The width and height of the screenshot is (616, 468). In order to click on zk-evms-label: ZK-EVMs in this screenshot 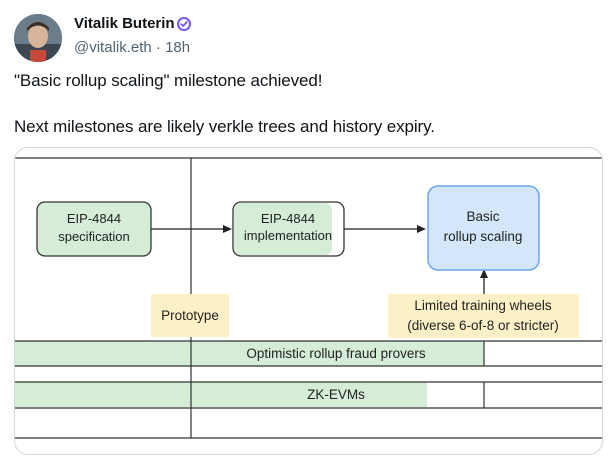, I will do `click(336, 394)`.